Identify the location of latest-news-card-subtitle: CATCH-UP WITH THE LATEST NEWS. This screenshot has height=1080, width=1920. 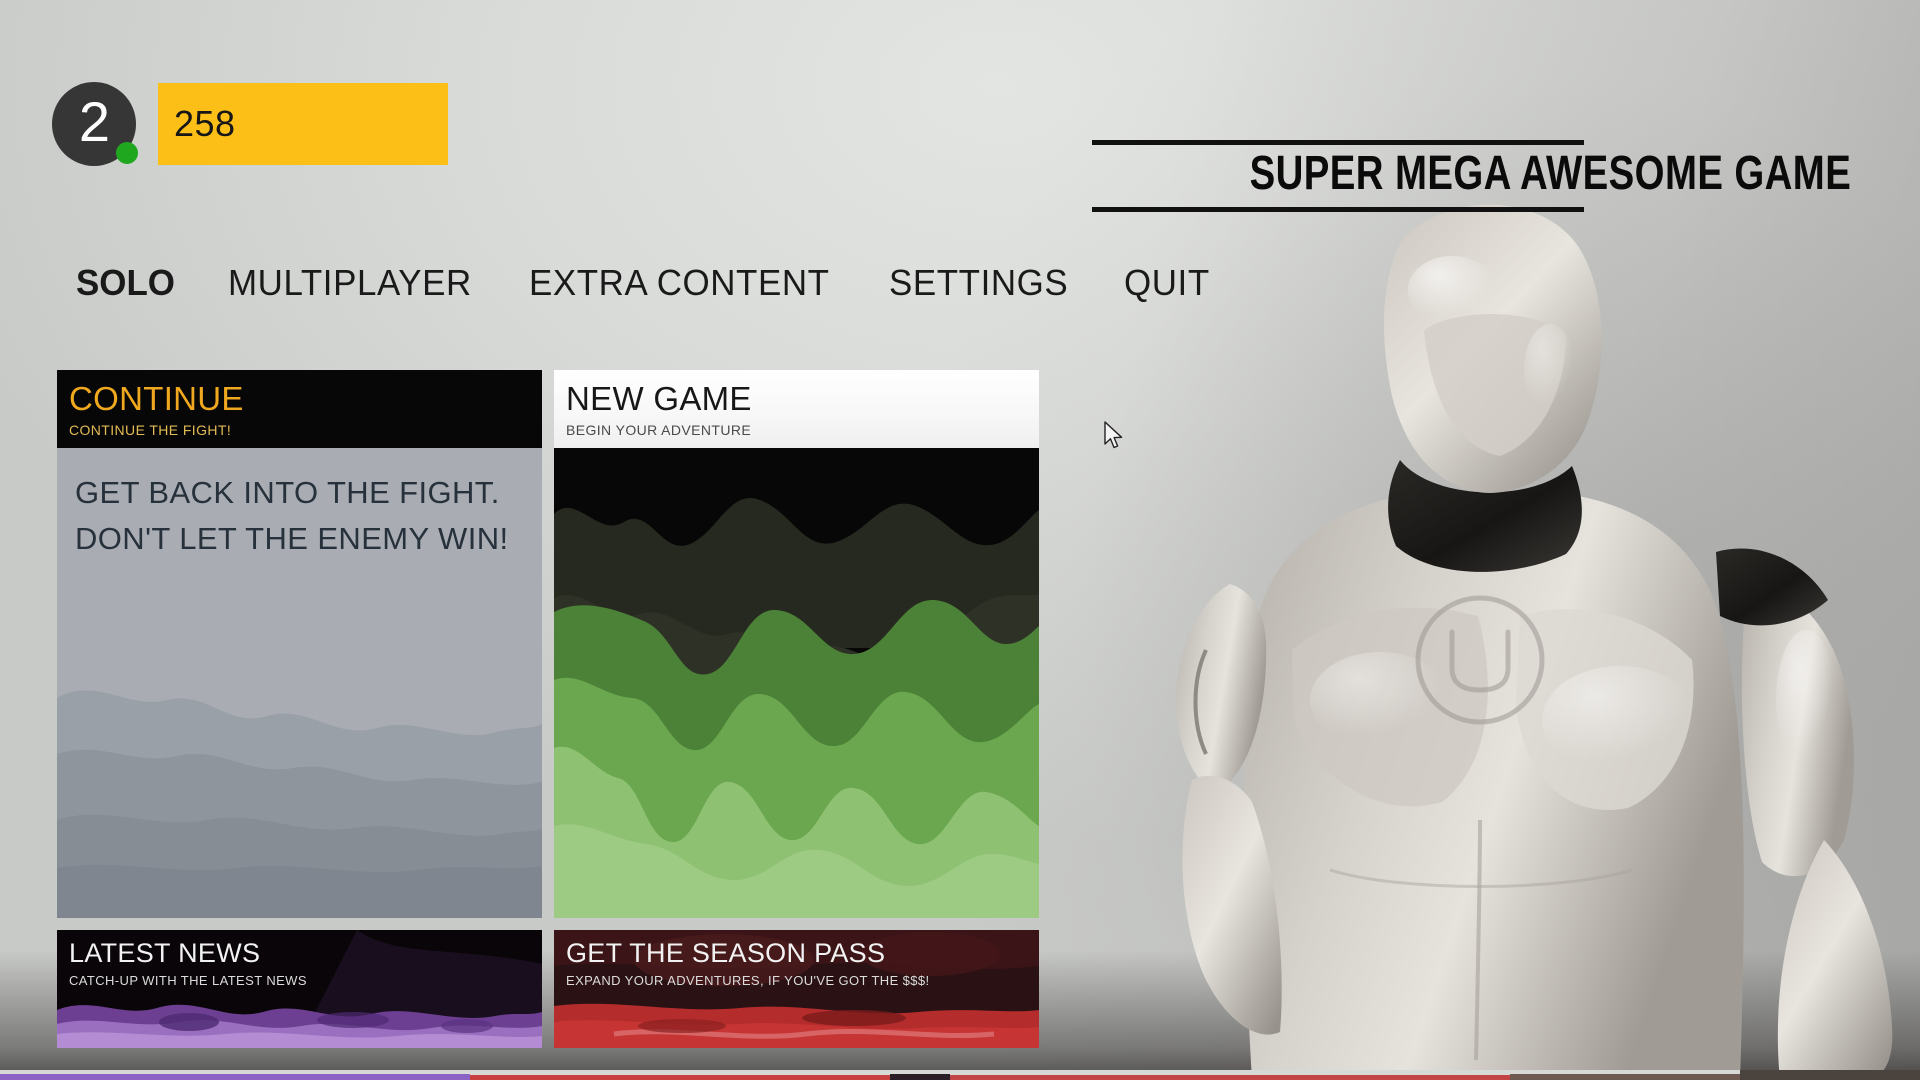
(188, 980).